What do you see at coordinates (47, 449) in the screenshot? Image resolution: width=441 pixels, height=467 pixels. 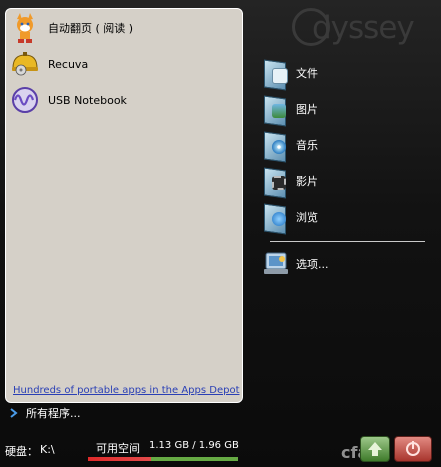 I see `drive-letter: K:\` at bounding box center [47, 449].